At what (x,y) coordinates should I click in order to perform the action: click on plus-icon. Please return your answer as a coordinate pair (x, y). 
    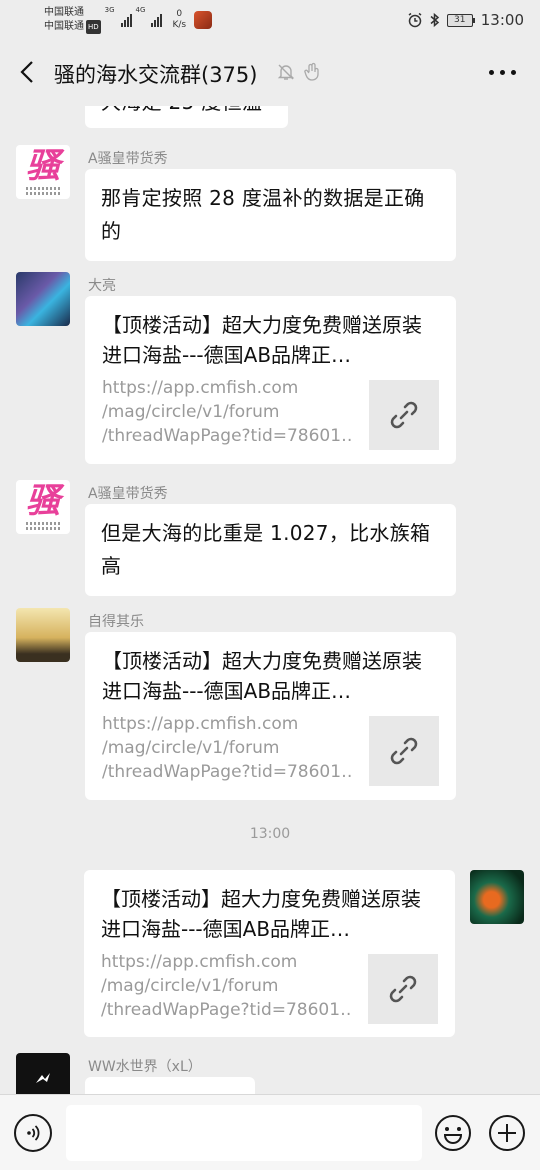
    Looking at the image, I should click on (507, 1133).